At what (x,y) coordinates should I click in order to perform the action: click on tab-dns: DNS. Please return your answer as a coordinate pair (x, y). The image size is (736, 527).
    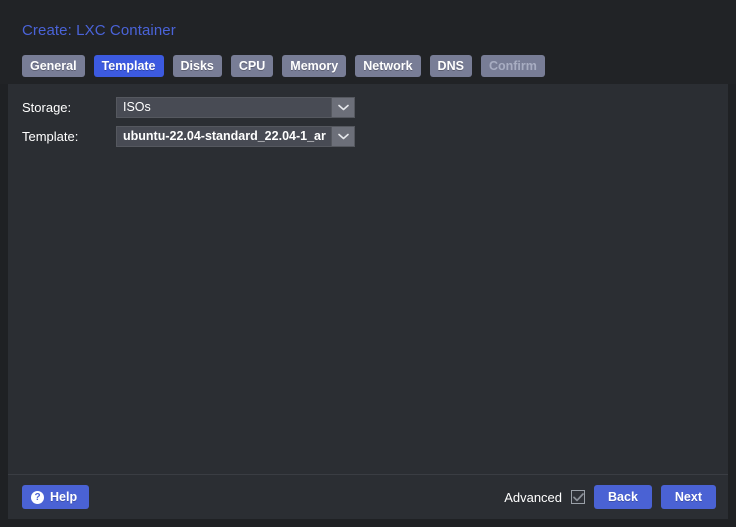
    Looking at the image, I should click on (450, 66).